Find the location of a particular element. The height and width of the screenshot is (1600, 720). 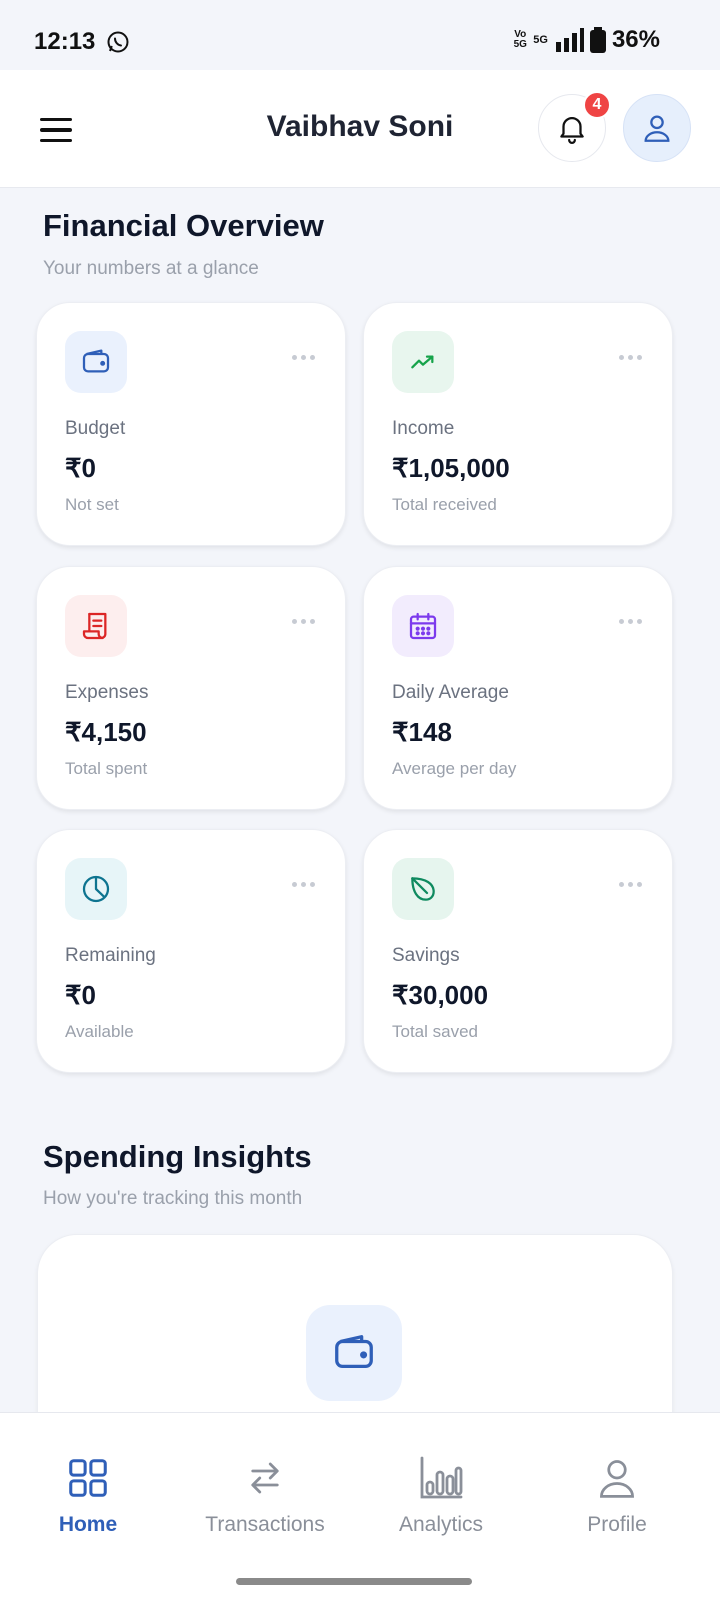

home-grid-icon is located at coordinates (88, 1478).